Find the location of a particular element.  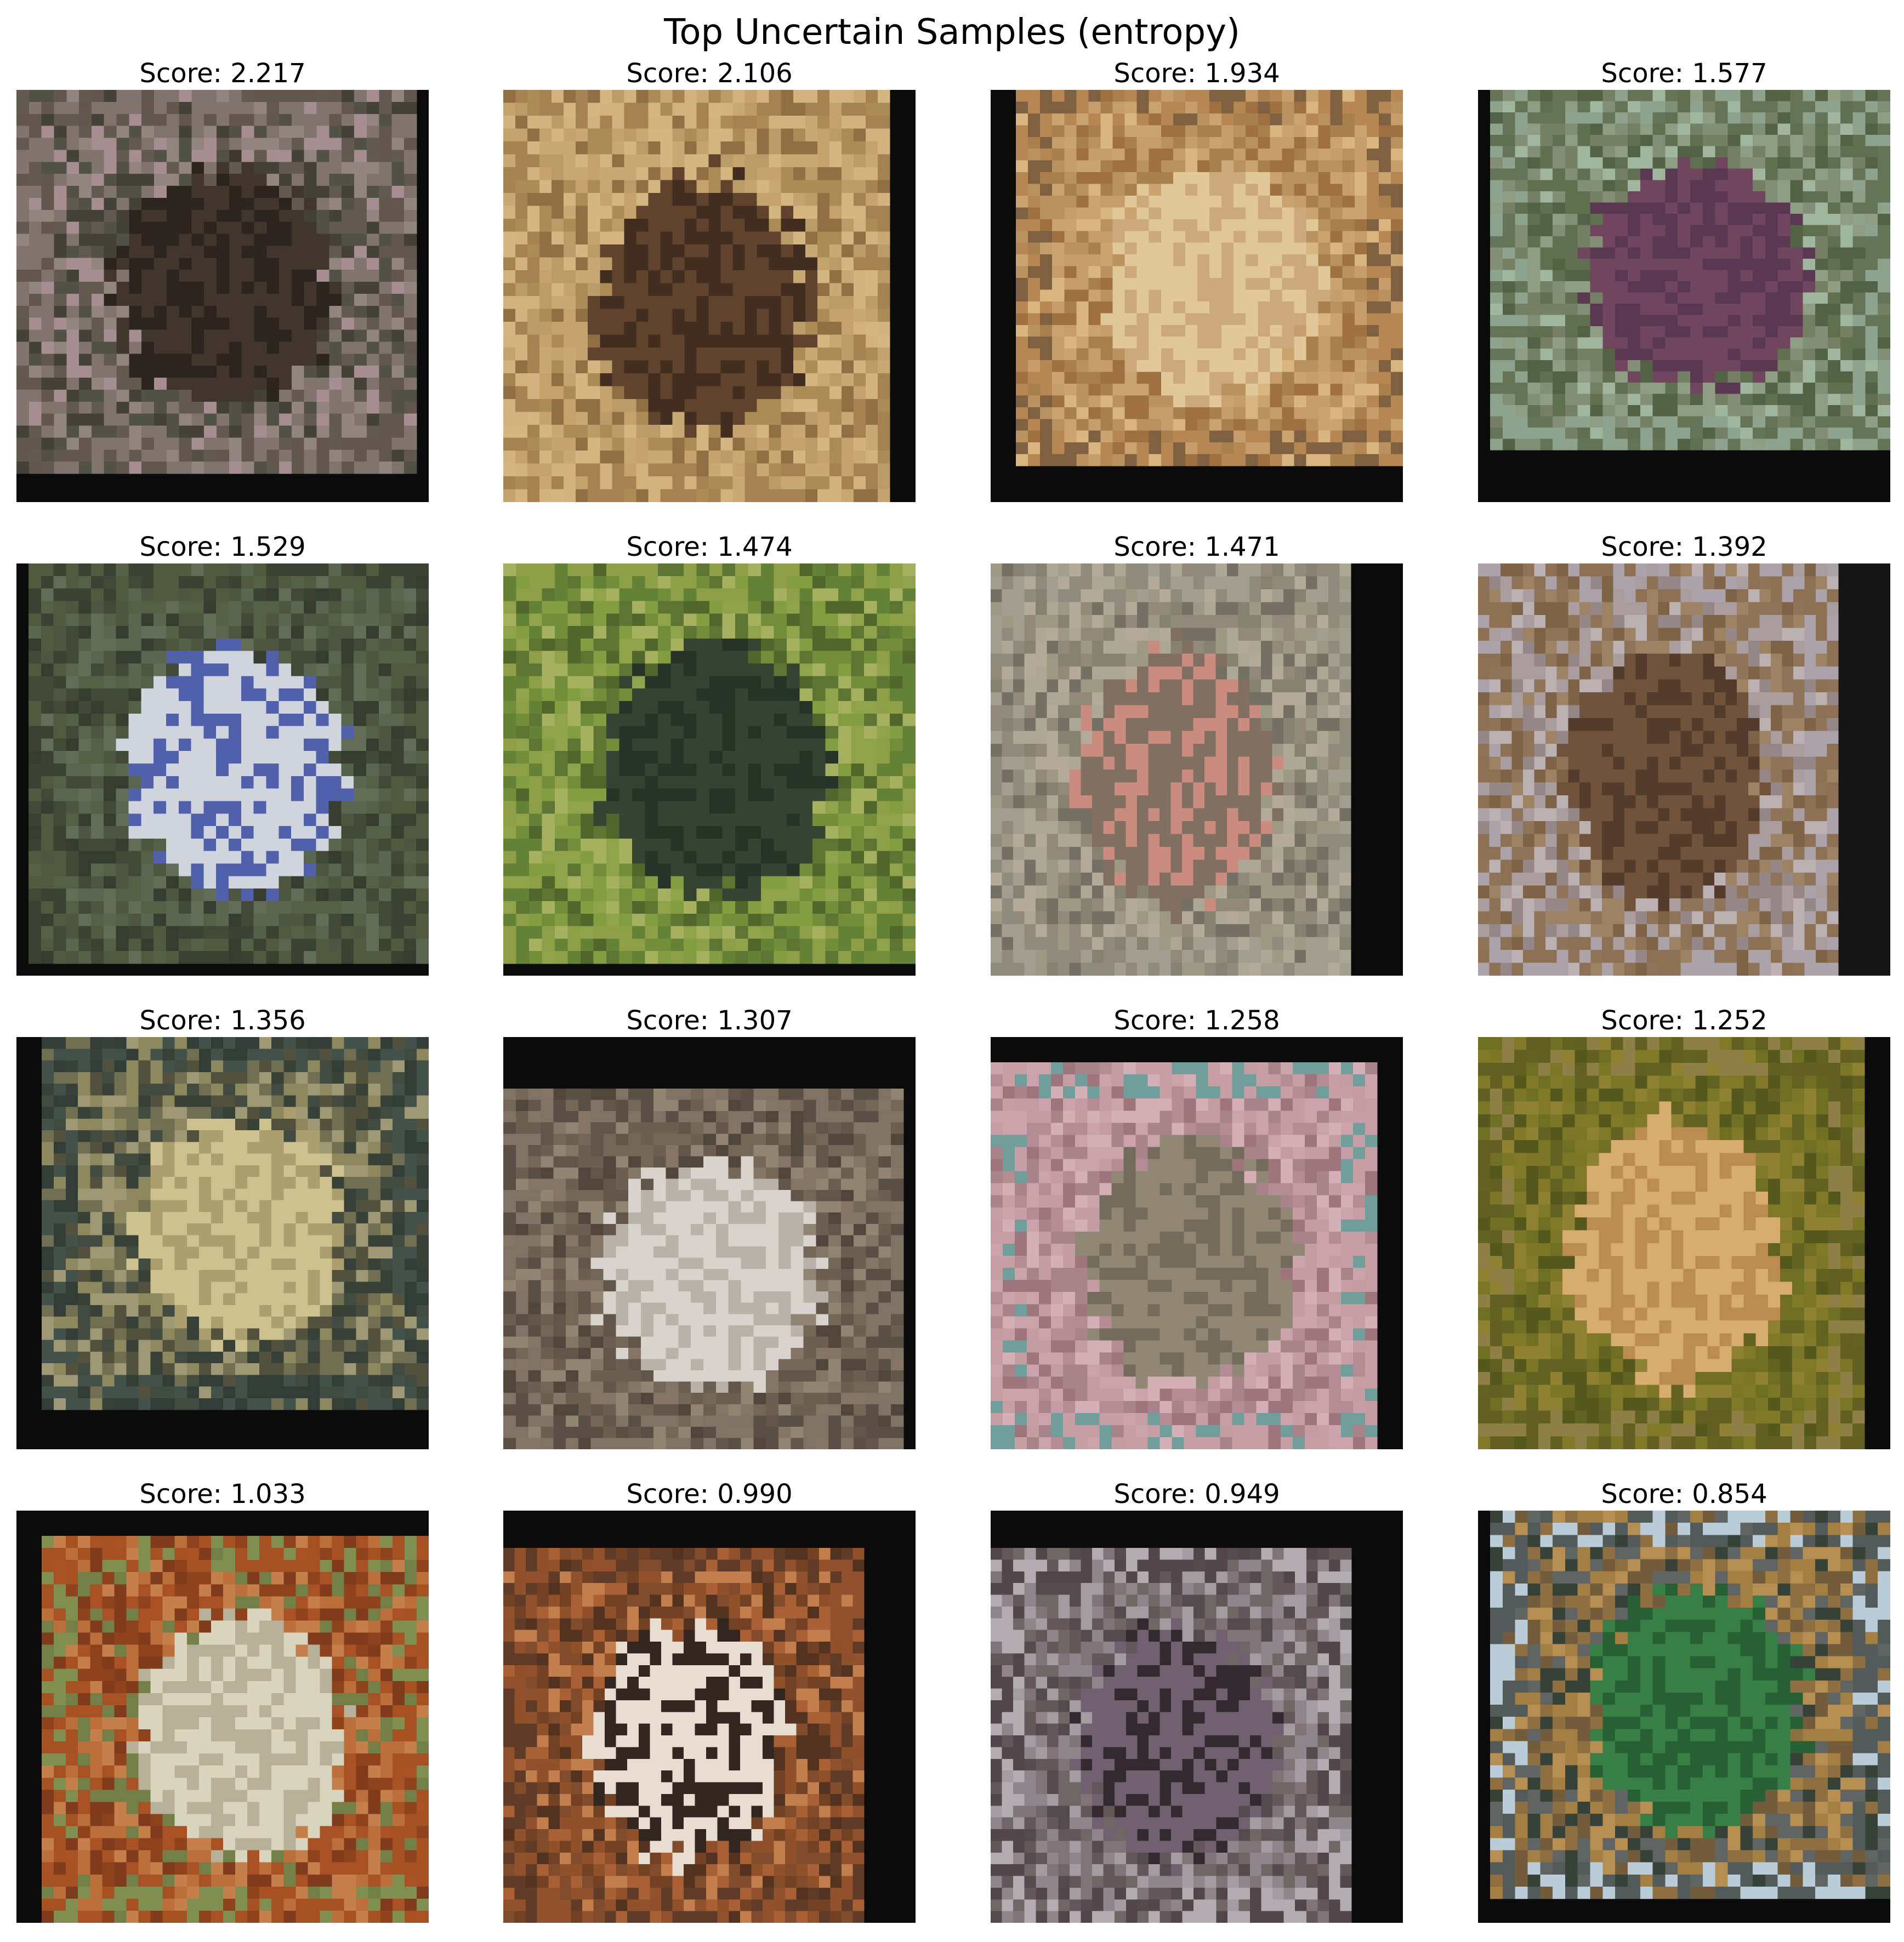

sample-score-label: Score: 1.529 is located at coordinates (222, 547).